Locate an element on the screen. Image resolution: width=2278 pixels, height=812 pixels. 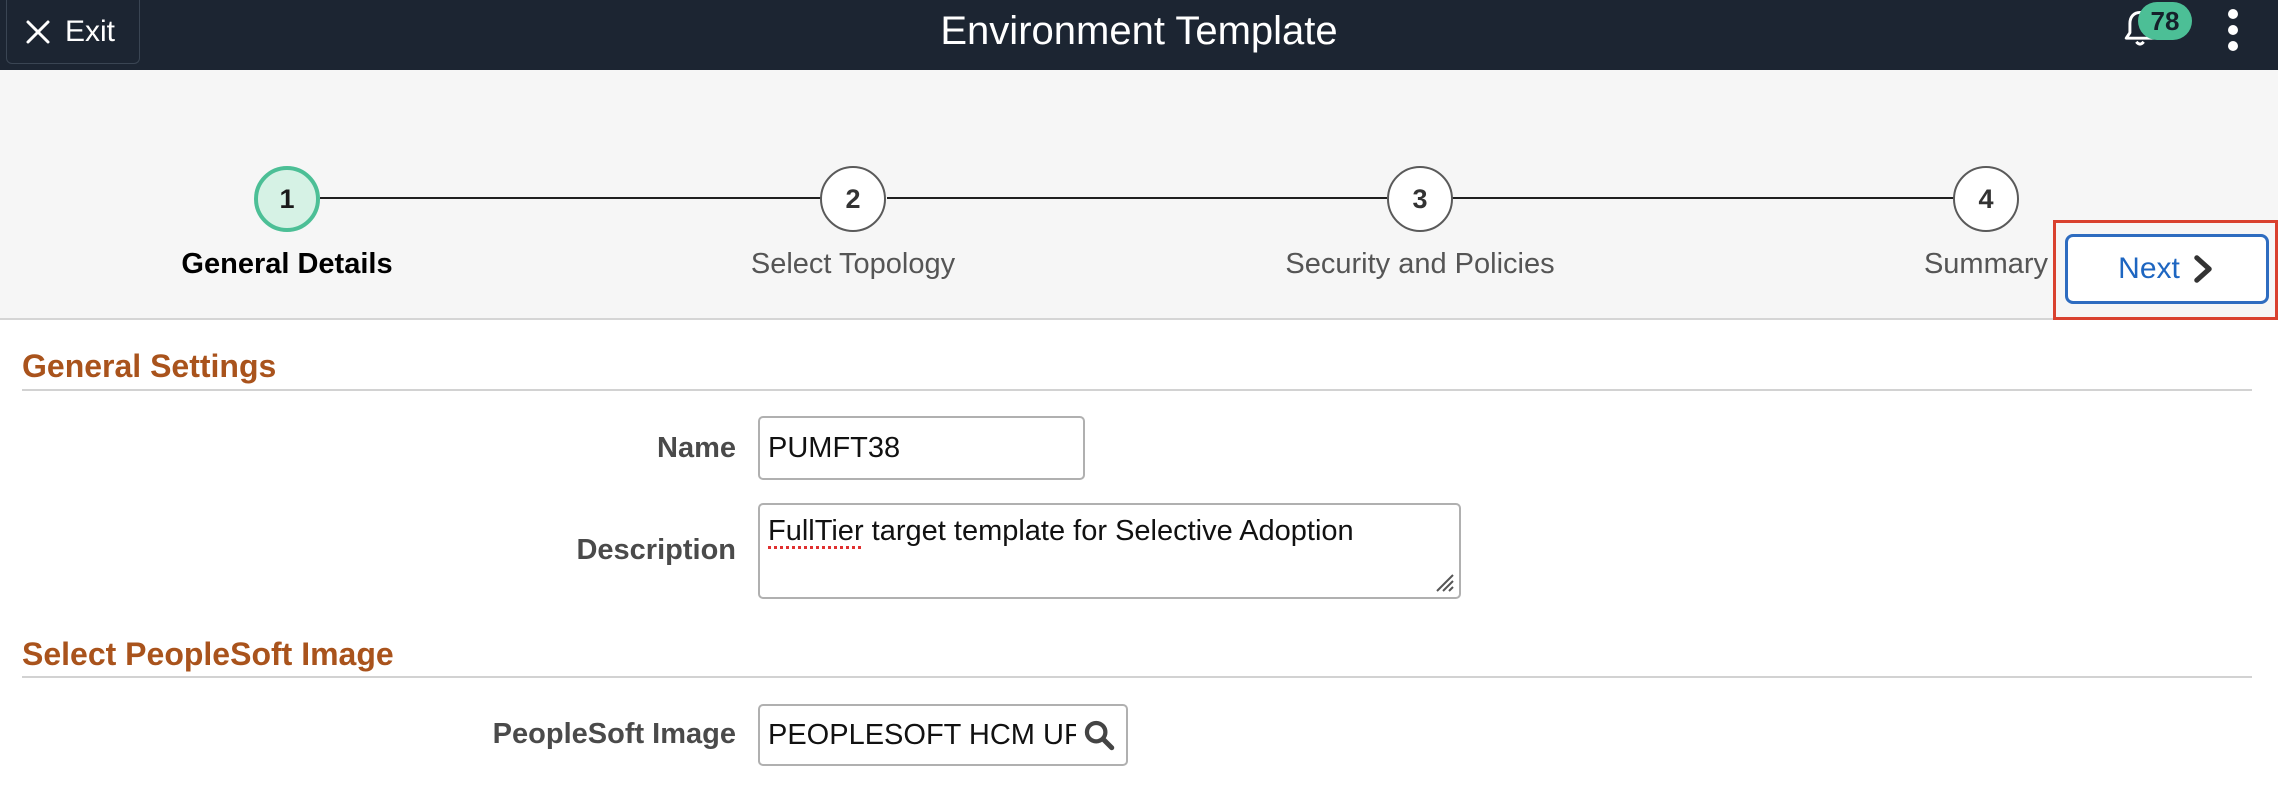
peoplesoft-image-field: PEOPLESOFT HCM UPDATE IMAGE is located at coordinates (943, 735).